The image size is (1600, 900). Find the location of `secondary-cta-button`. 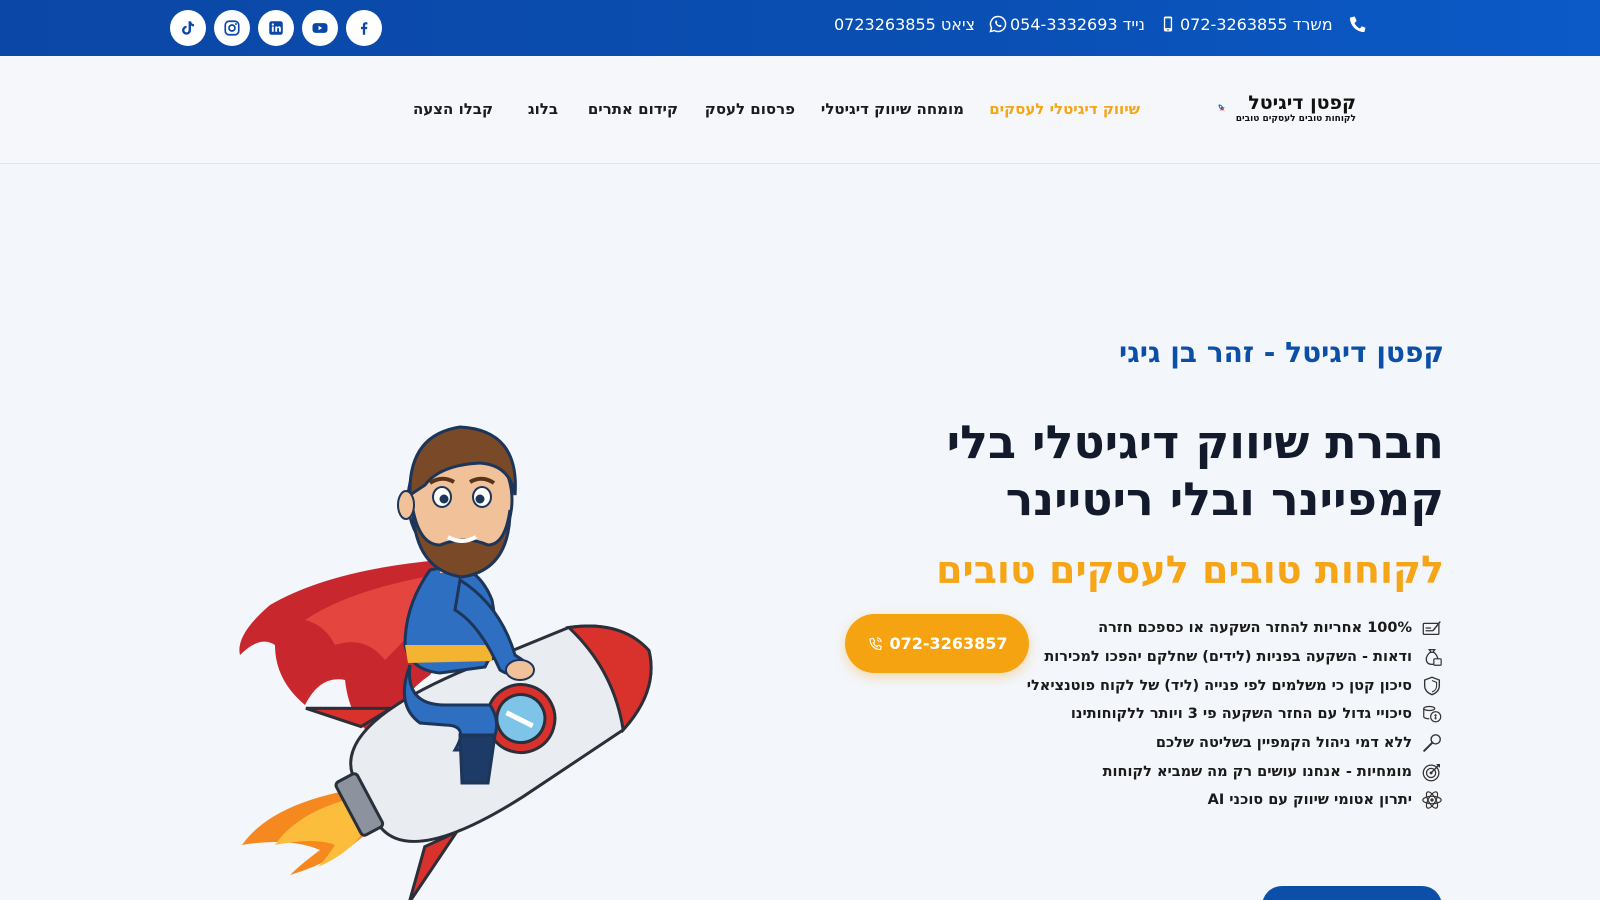

secondary-cta-button is located at coordinates (1352, 893).